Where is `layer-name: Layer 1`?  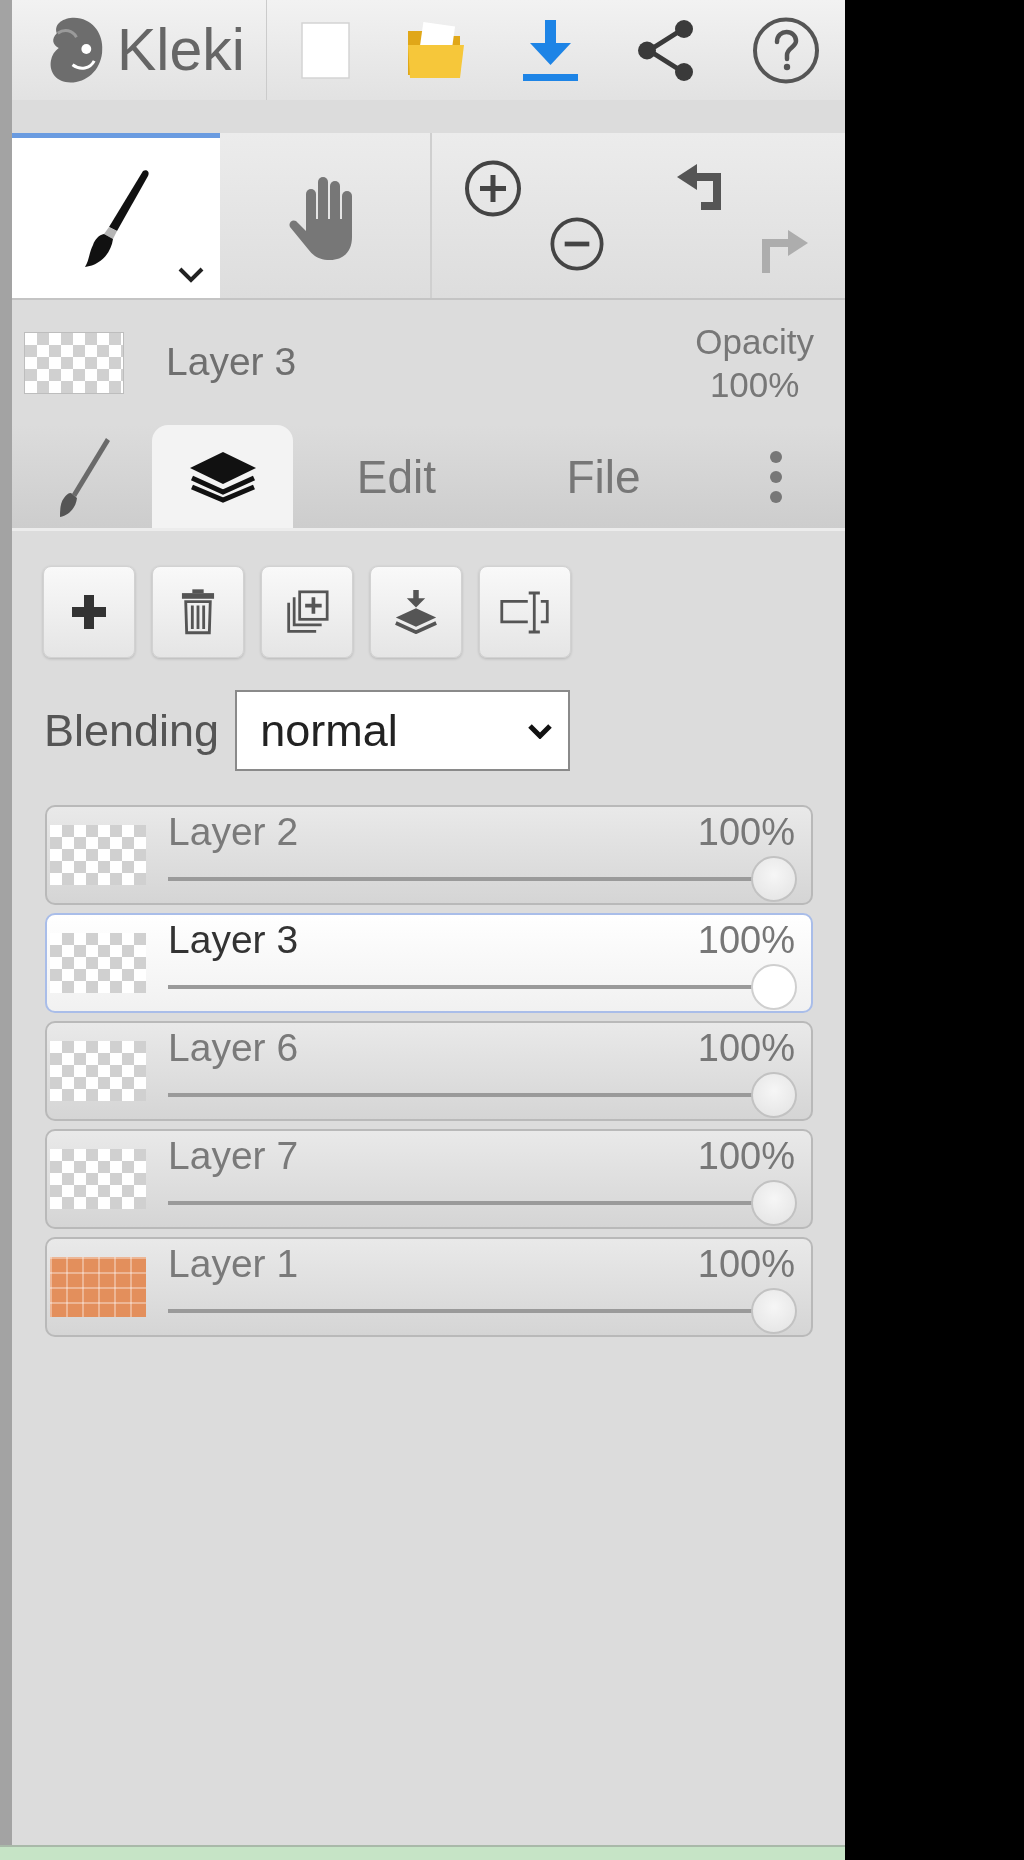 layer-name: Layer 1 is located at coordinates (233, 1264).